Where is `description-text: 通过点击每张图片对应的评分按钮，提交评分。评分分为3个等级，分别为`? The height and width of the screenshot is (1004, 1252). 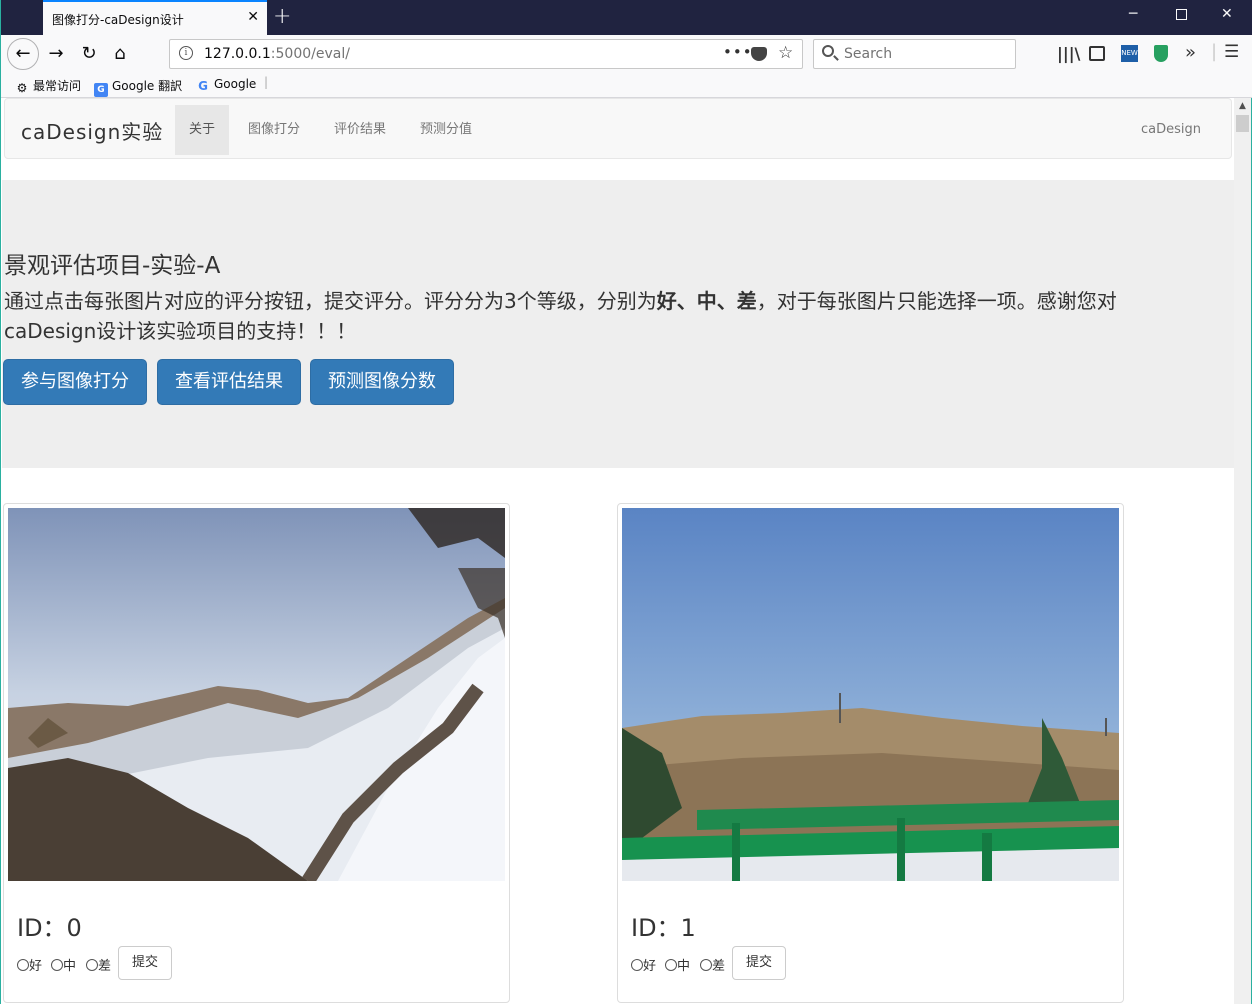 description-text: 通过点击每张图片对应的评分按钮，提交评分。评分分为3个等级，分别为 is located at coordinates (330, 301).